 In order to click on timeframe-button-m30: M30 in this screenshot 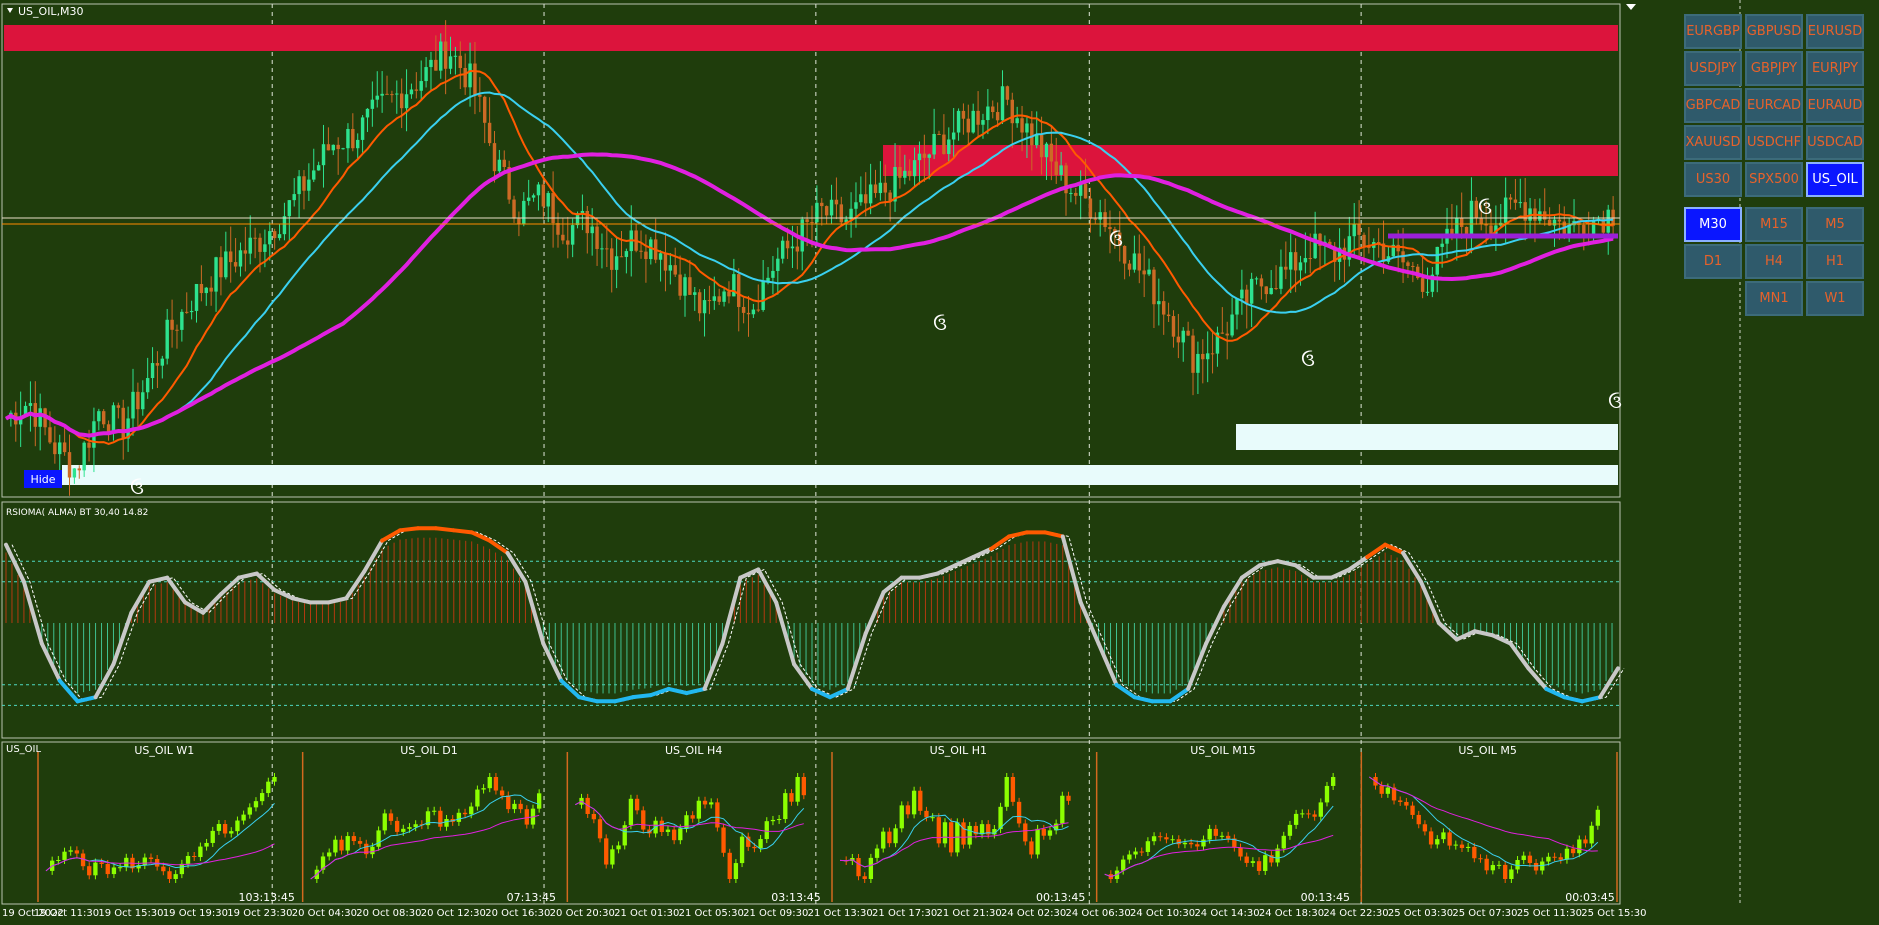, I will do `click(1713, 224)`.